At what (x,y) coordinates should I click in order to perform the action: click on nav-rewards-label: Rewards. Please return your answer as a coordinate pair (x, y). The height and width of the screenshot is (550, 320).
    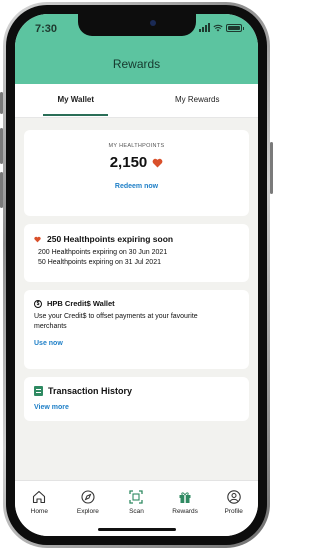
    Looking at the image, I should click on (185, 511).